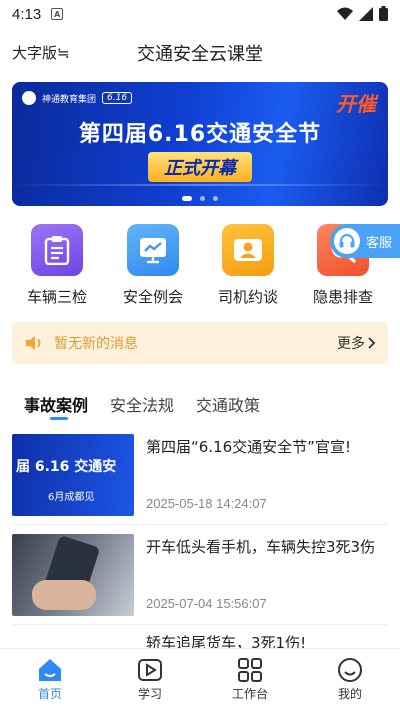 This screenshot has width=400, height=711. What do you see at coordinates (59, 418) in the screenshot?
I see `active-tab-indicator` at bounding box center [59, 418].